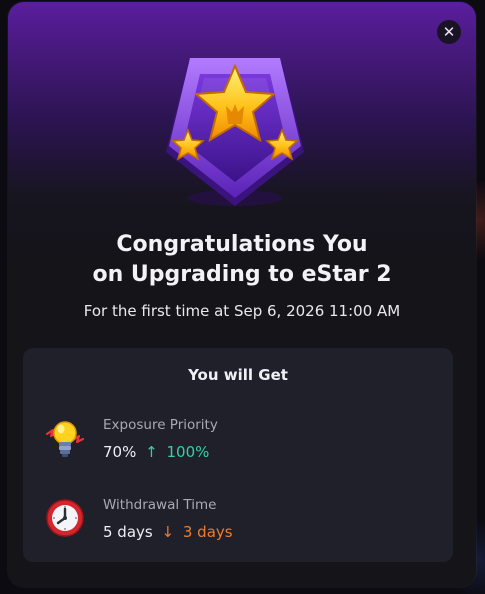 This screenshot has width=485, height=594. I want to click on benefit-exposure-priority: Exposure Priority 70% ↑ 100%, so click(238, 440).